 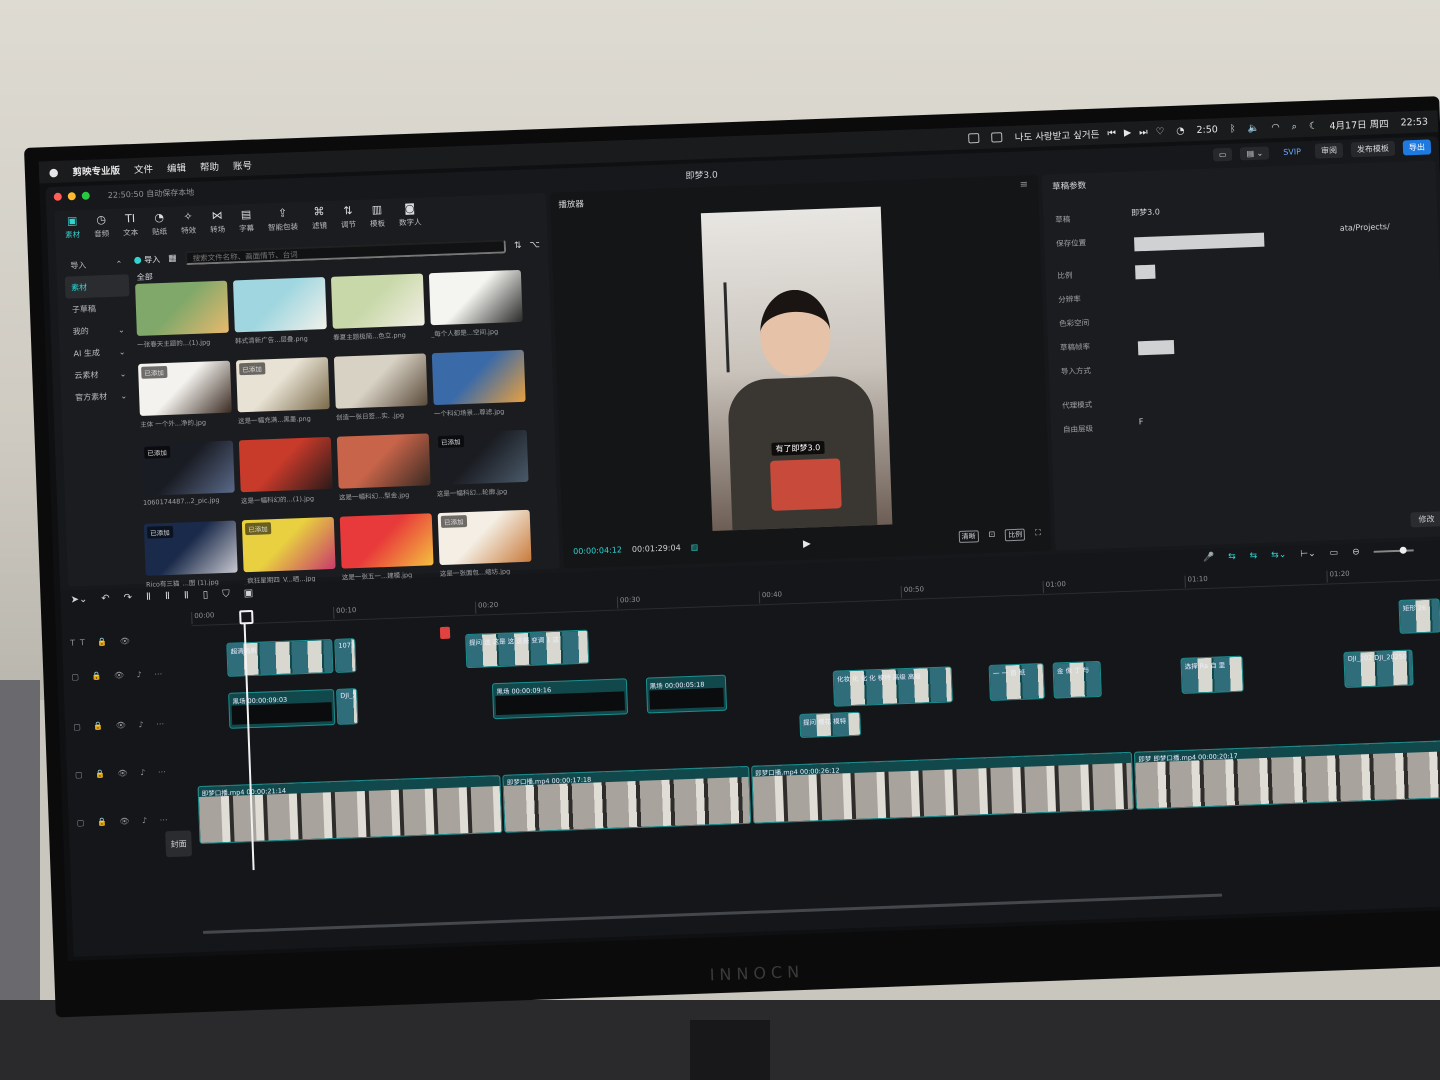 What do you see at coordinates (1253, 127) in the screenshot?
I see `volume-icon: 🔈` at bounding box center [1253, 127].